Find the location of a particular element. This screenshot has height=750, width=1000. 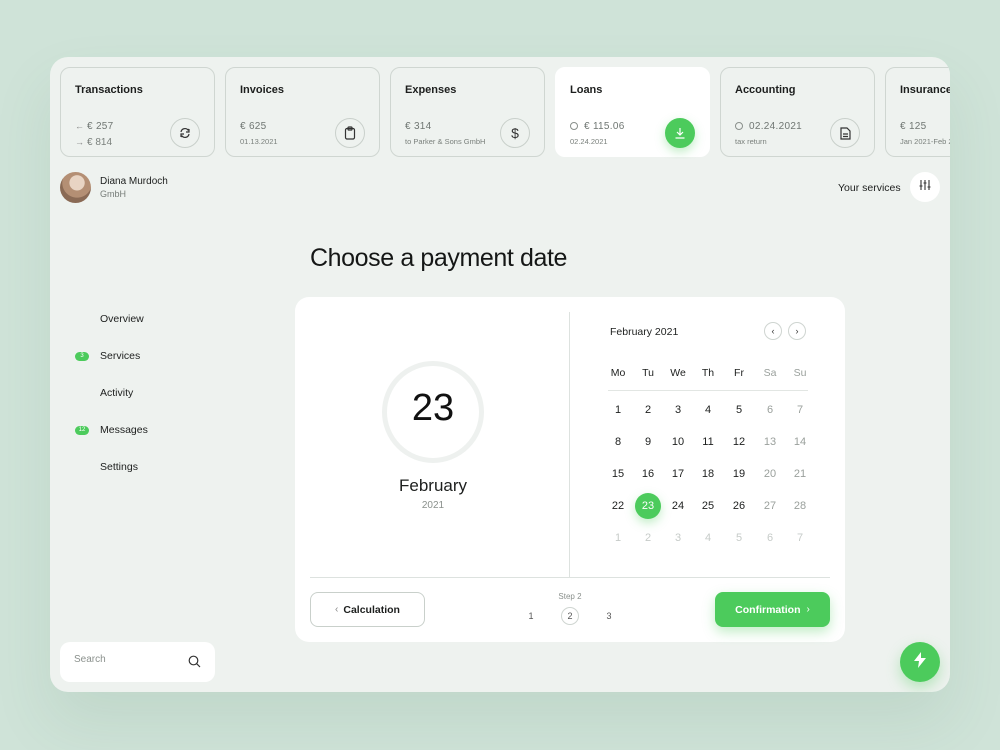

calendar-day: 26 is located at coordinates (739, 506).